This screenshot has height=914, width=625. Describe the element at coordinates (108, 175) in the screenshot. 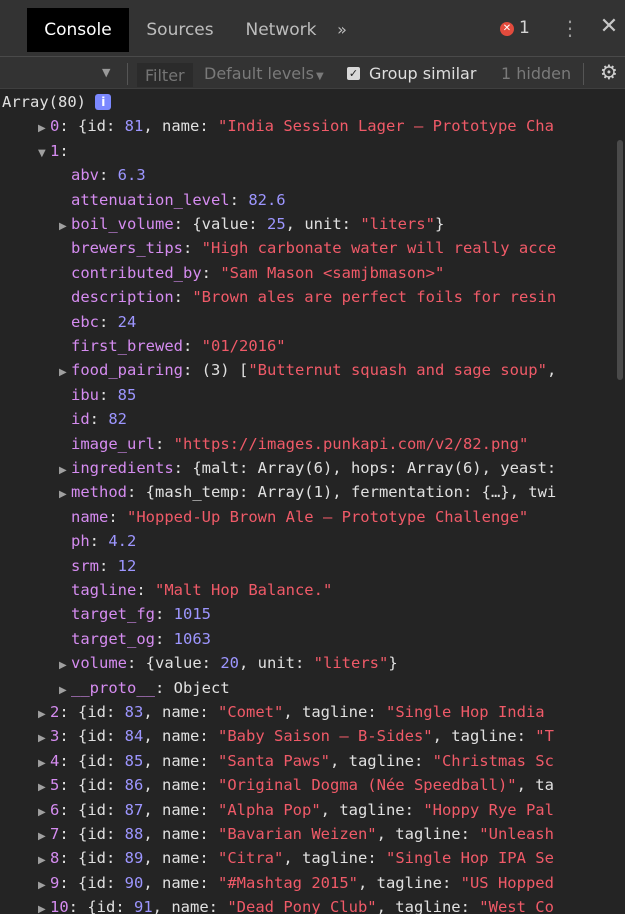

I see `console-line: abv: 6.3` at that location.